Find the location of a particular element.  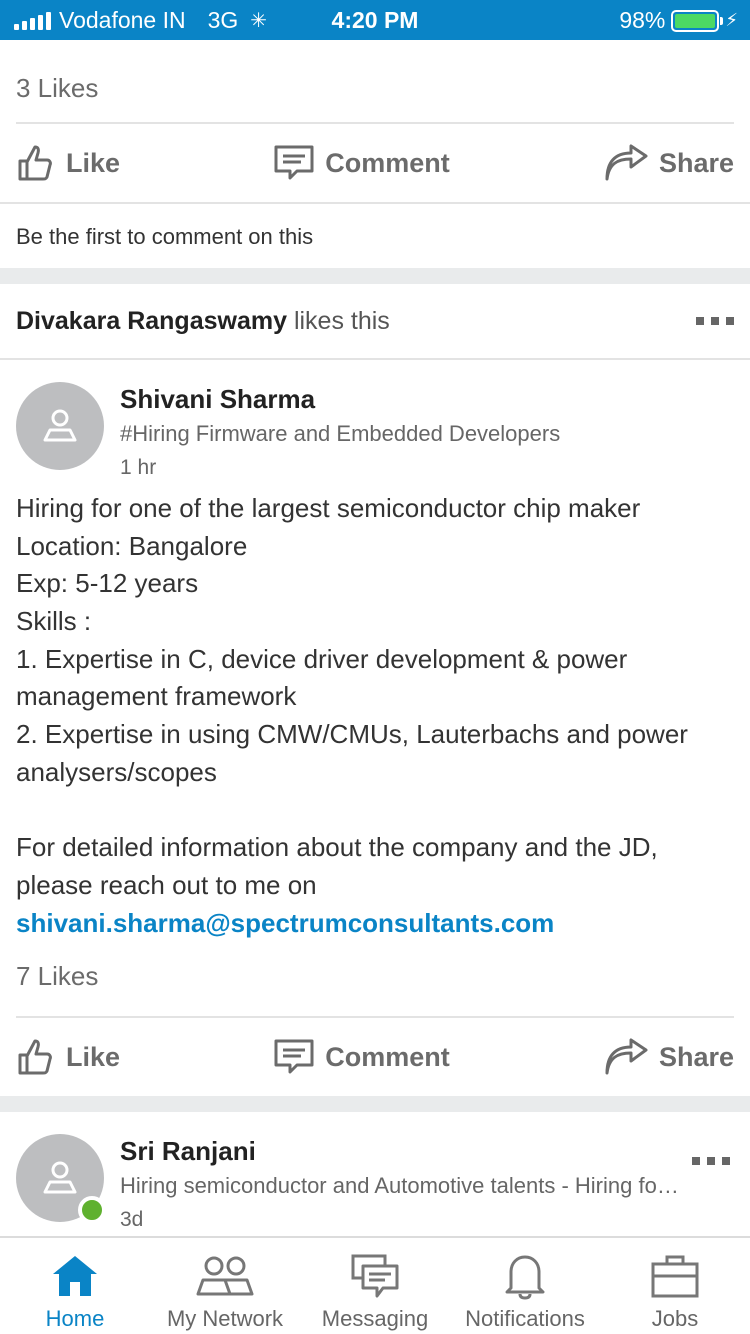

post-line: management framework is located at coordinates (156, 696).